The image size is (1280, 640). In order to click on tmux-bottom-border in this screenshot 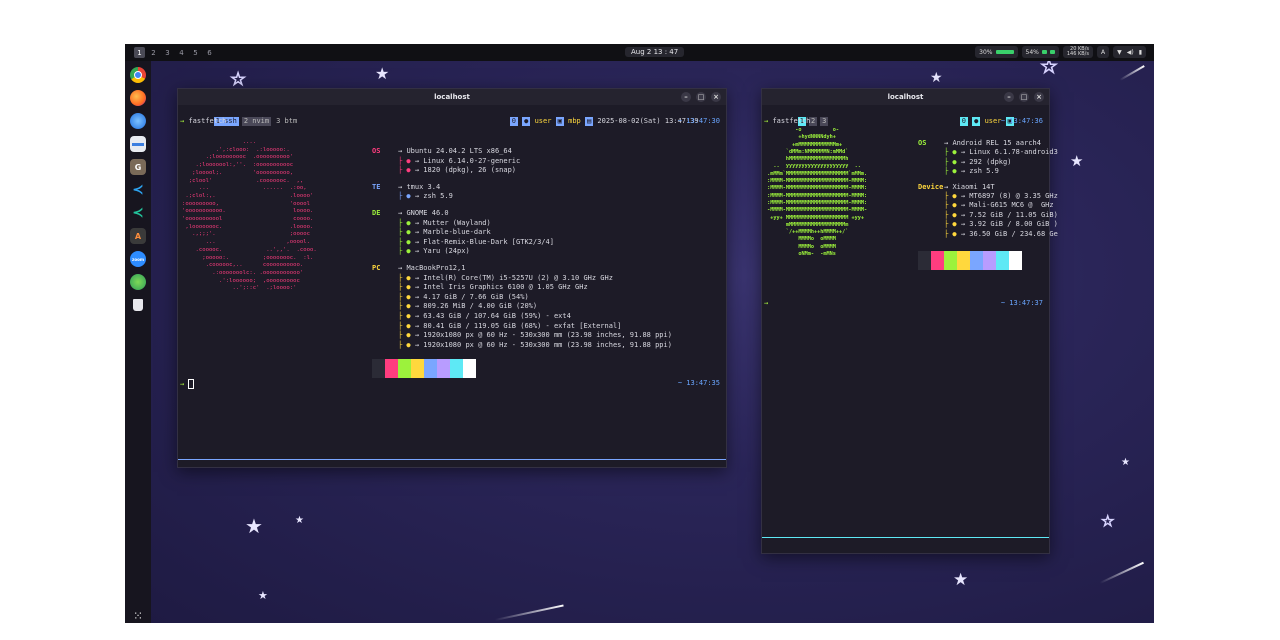, I will do `click(452, 459)`.